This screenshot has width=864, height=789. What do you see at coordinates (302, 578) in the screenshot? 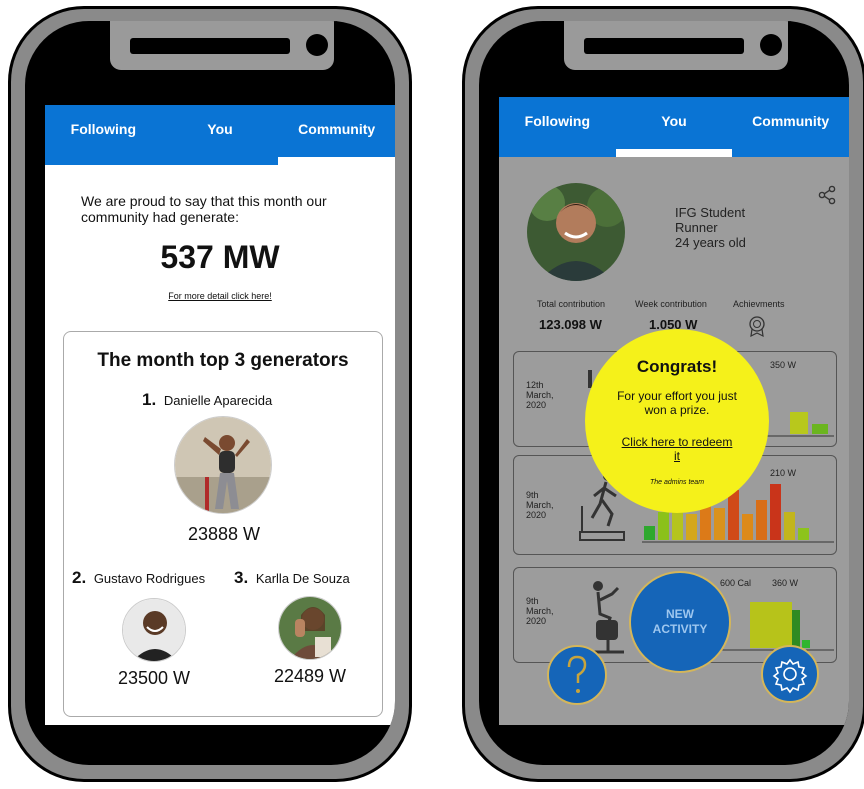
I see `rank-3-name: Karlla De Souza` at bounding box center [302, 578].